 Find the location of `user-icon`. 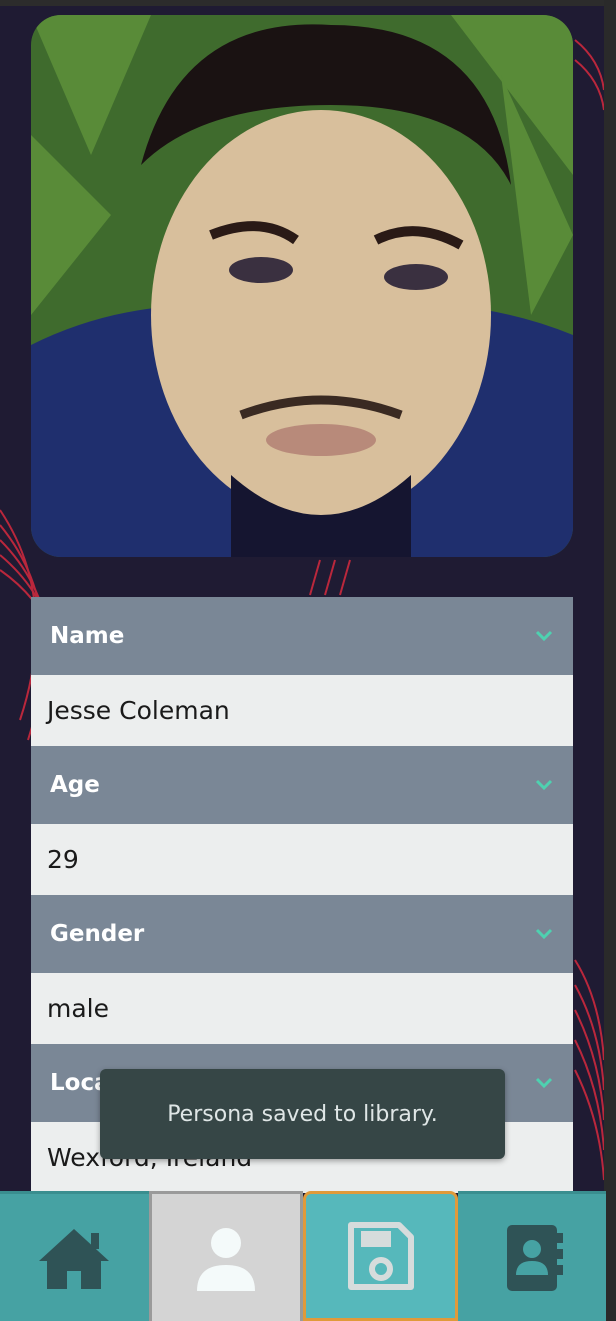

user-icon is located at coordinates (225, 1259).